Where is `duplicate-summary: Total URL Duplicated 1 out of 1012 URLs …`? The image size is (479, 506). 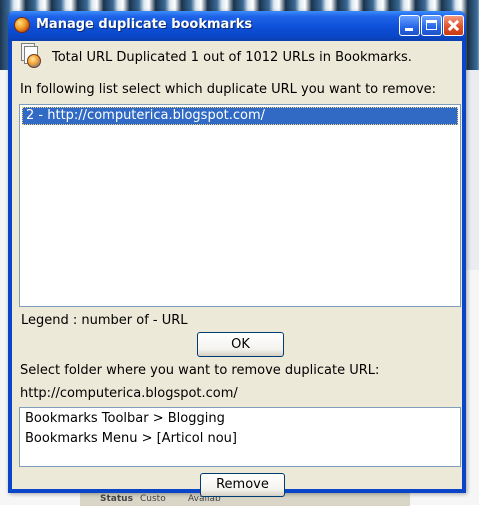
duplicate-summary: Total URL Duplicated 1 out of 1012 URLs … is located at coordinates (232, 57).